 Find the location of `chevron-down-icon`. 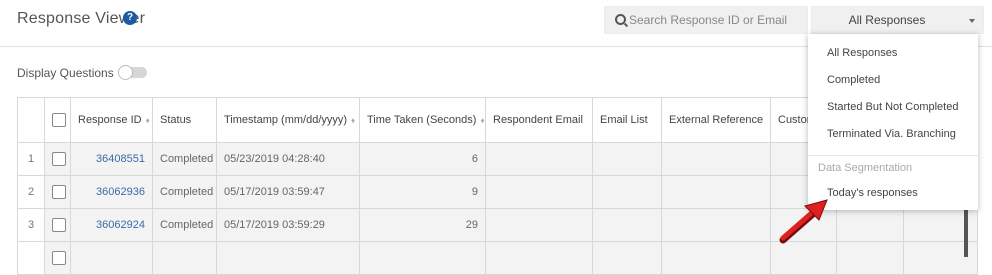

chevron-down-icon is located at coordinates (972, 21).